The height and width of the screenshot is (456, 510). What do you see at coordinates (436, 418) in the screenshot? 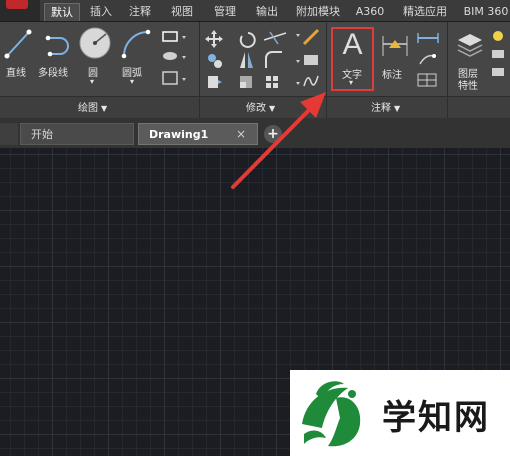
I see `watermark-text: 学知网` at bounding box center [436, 418].